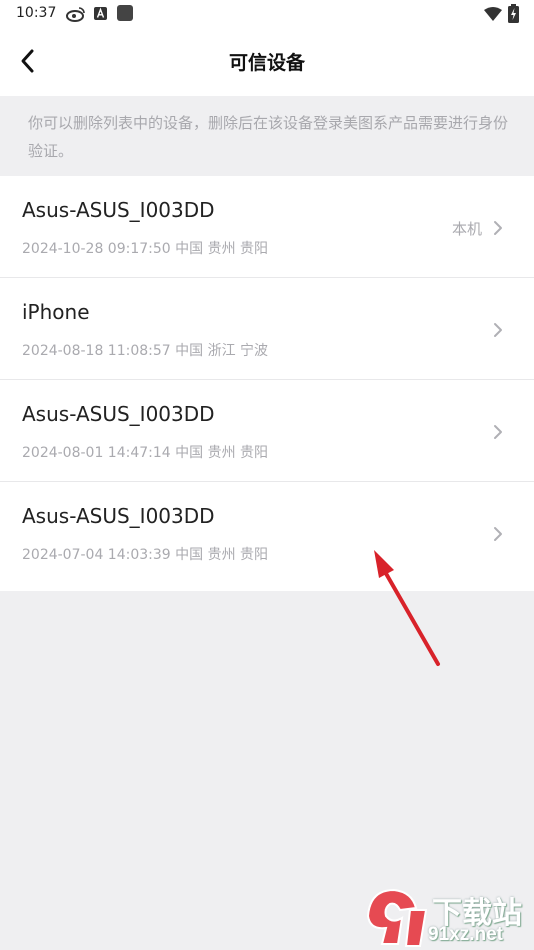 This screenshot has width=534, height=950. What do you see at coordinates (145, 351) in the screenshot?
I see `device-login-info: 2024-08-18 11:08:57 中国 浙江 宁波` at bounding box center [145, 351].